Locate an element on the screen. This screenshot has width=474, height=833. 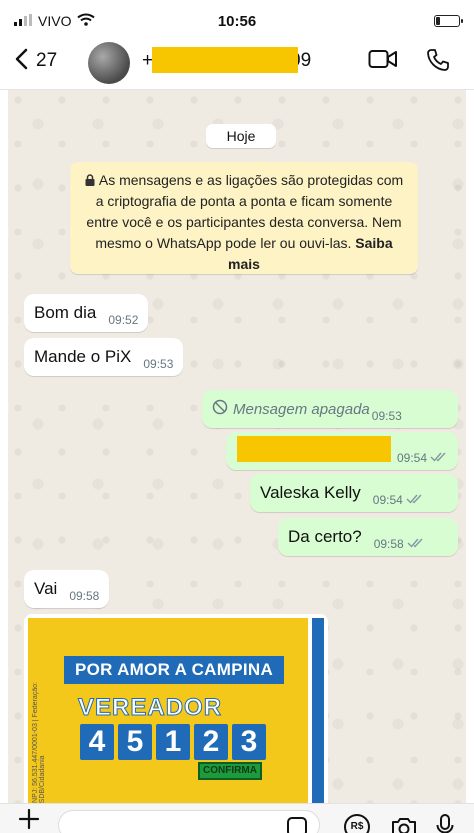
candidate-number: 4 5 1 2 3 is located at coordinates (173, 742).